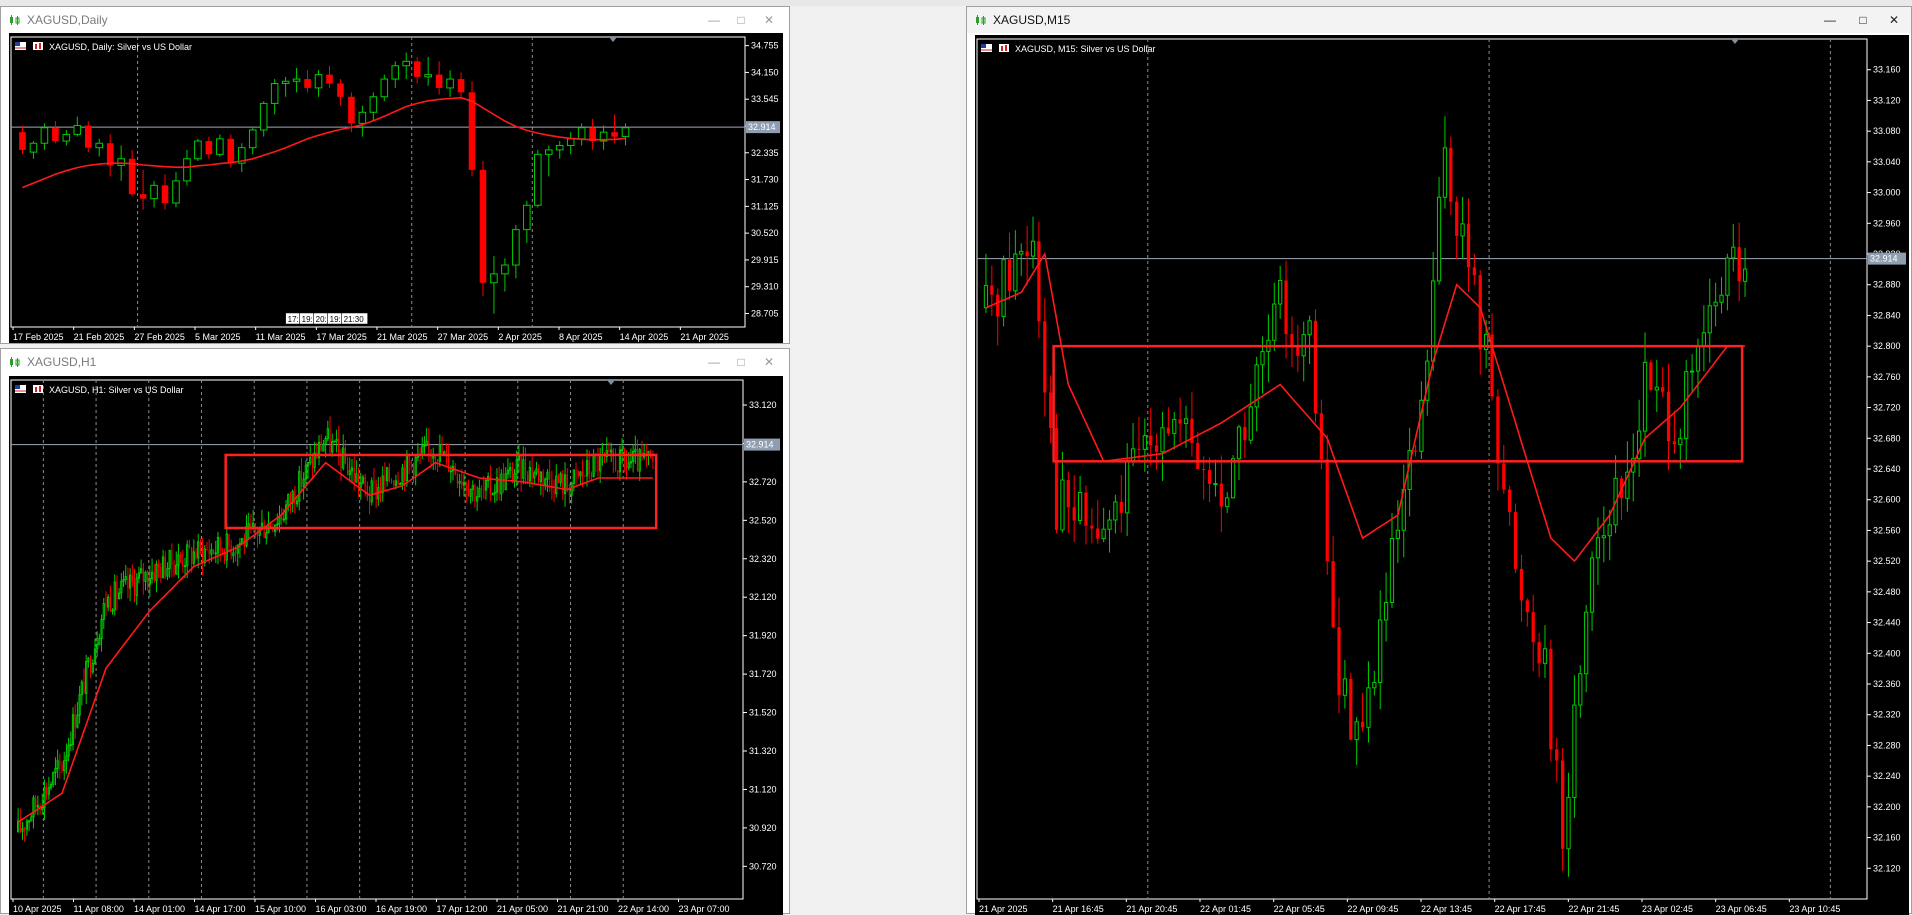 The width and height of the screenshot is (1912, 915). I want to click on x-tick-label: 22 Apr 05:45, so click(1299, 909).